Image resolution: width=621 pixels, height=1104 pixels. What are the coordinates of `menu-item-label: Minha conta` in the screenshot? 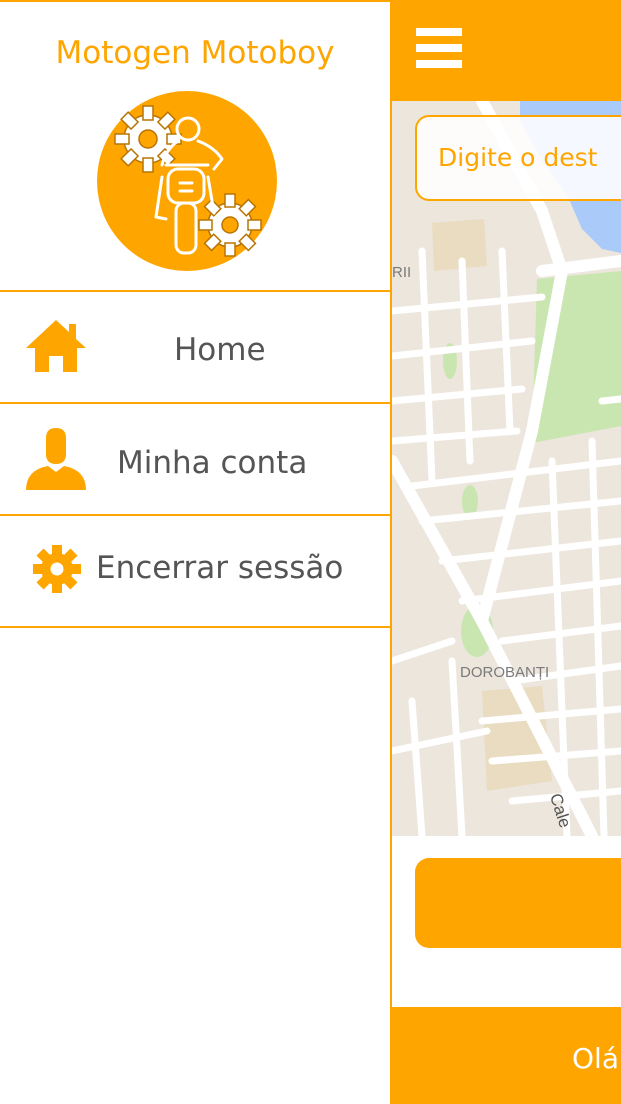 It's located at (212, 463).